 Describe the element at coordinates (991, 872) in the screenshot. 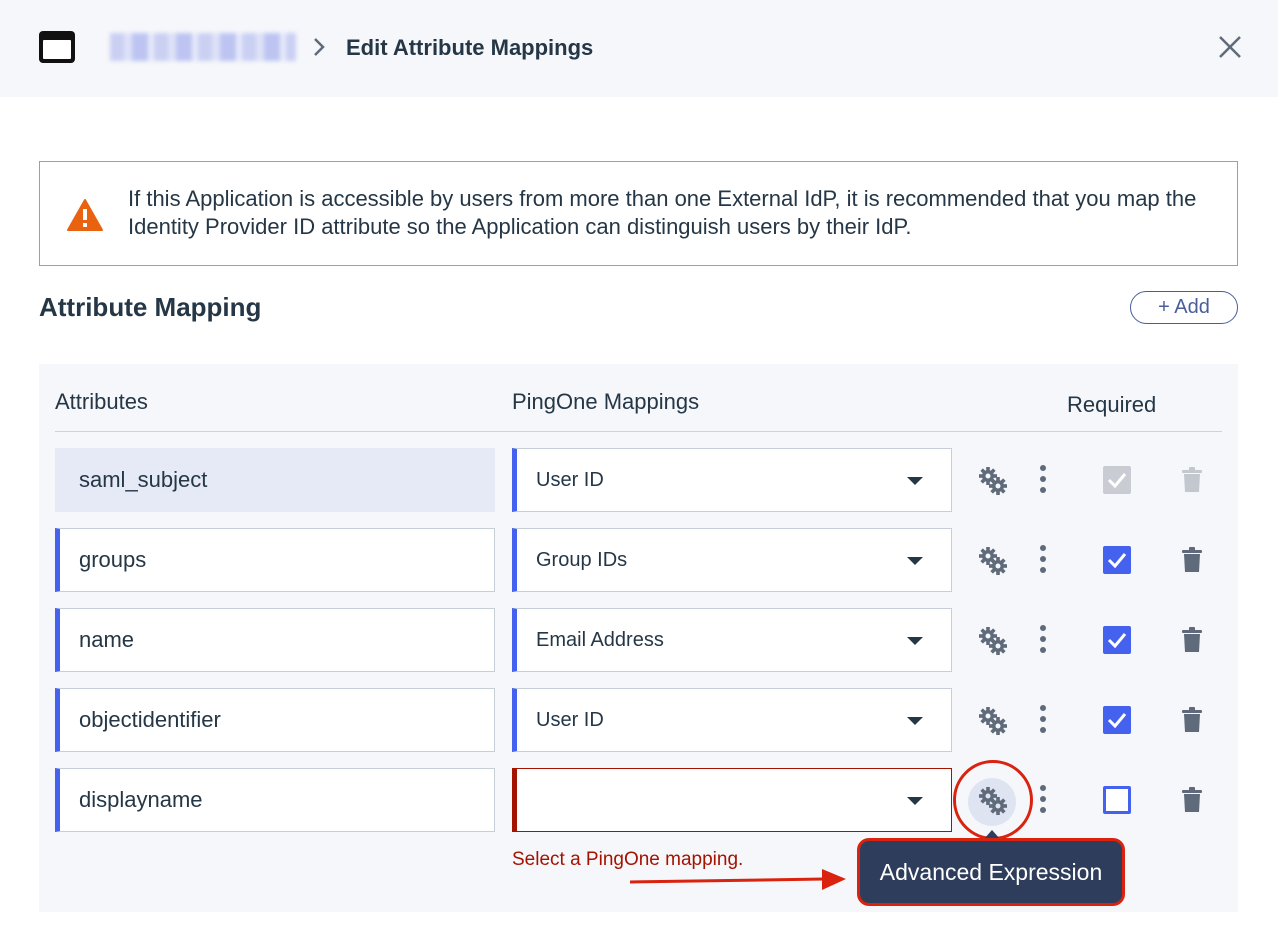

I see `advanced-expression-tooltip: Advanced Expression` at that location.